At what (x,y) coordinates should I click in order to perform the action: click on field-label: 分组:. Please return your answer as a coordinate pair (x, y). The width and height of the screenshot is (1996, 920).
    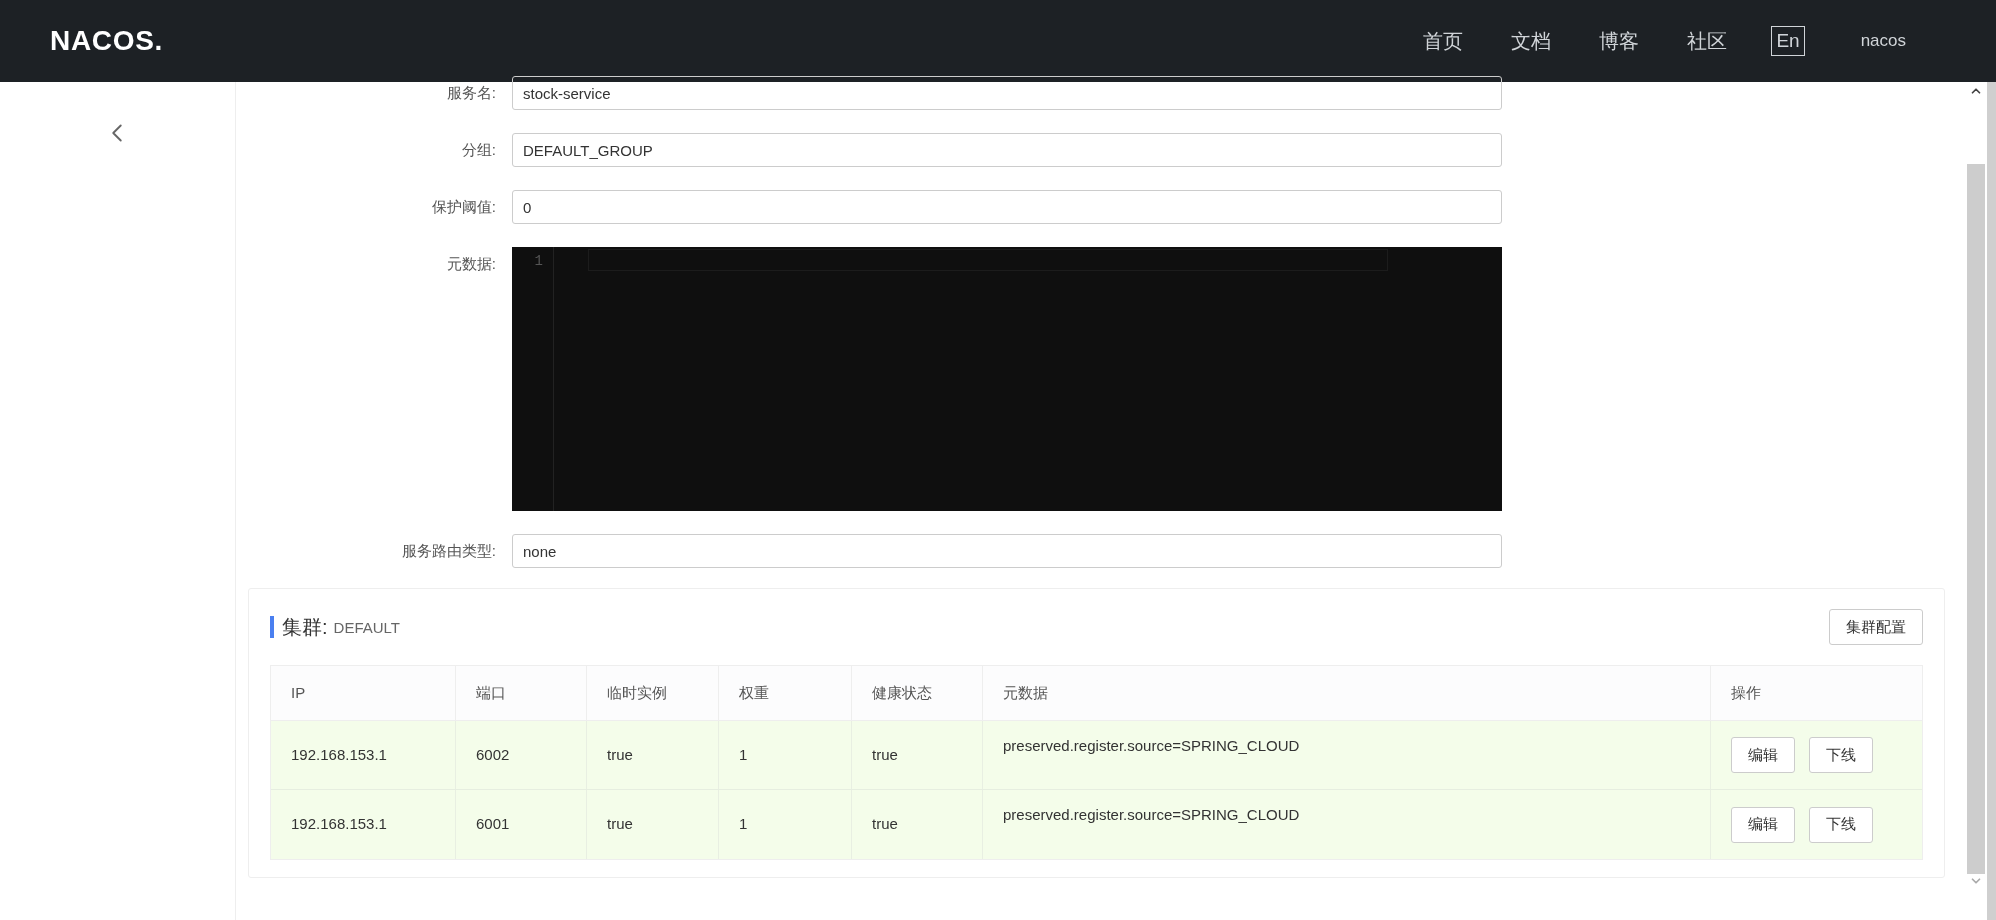
    Looking at the image, I should click on (478, 150).